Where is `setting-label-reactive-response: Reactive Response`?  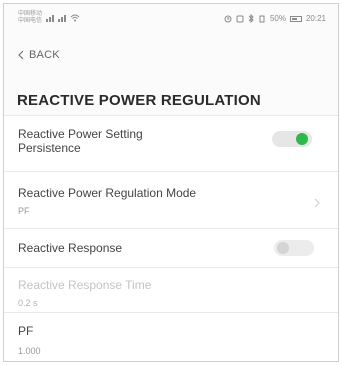
setting-label-reactive-response: Reactive Response is located at coordinates (70, 248).